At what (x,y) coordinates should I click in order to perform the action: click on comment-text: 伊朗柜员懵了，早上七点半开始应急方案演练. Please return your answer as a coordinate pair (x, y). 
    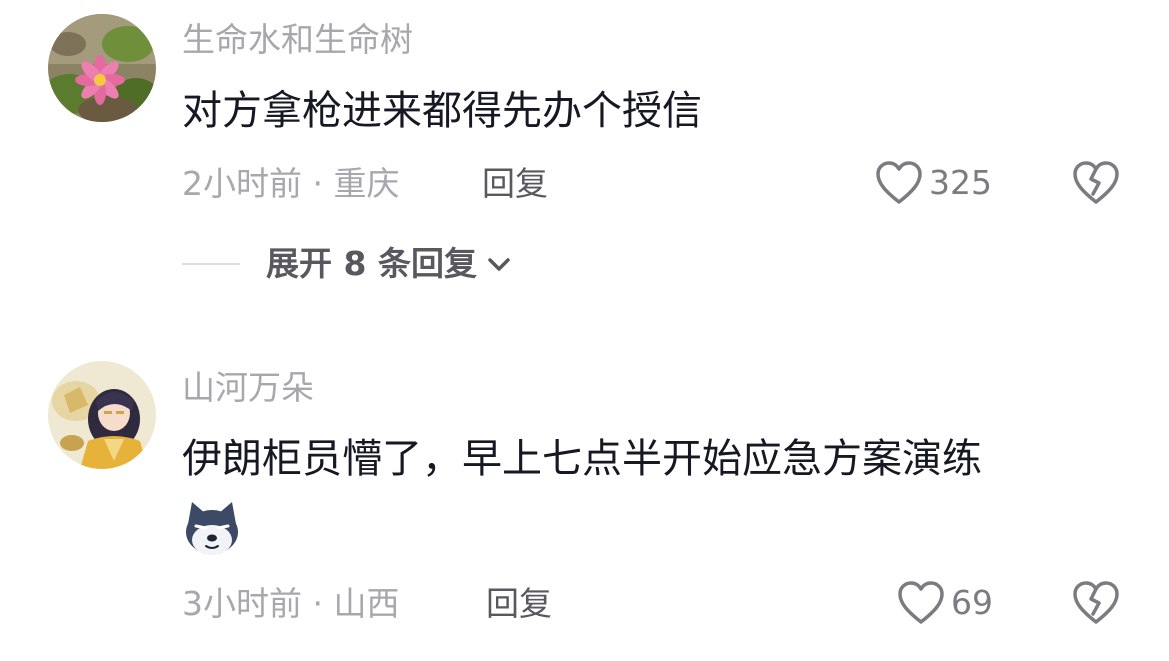
    Looking at the image, I should click on (582, 459).